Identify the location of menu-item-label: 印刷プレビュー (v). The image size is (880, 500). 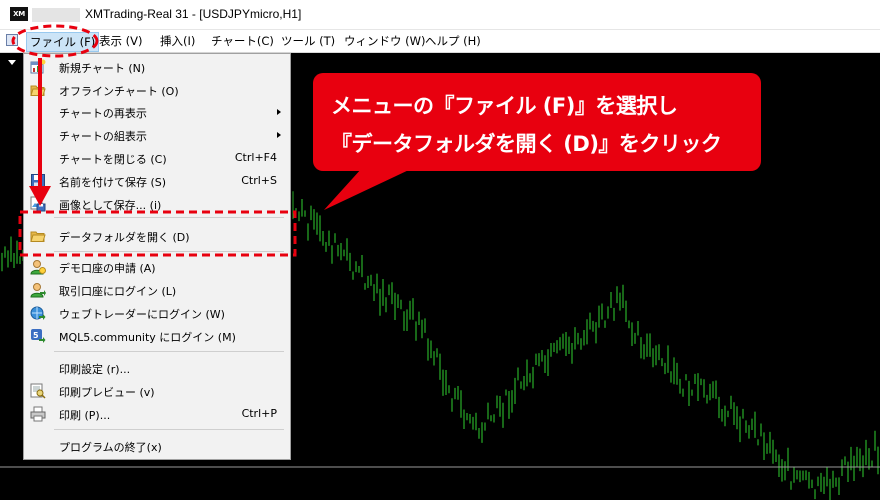
(107, 392).